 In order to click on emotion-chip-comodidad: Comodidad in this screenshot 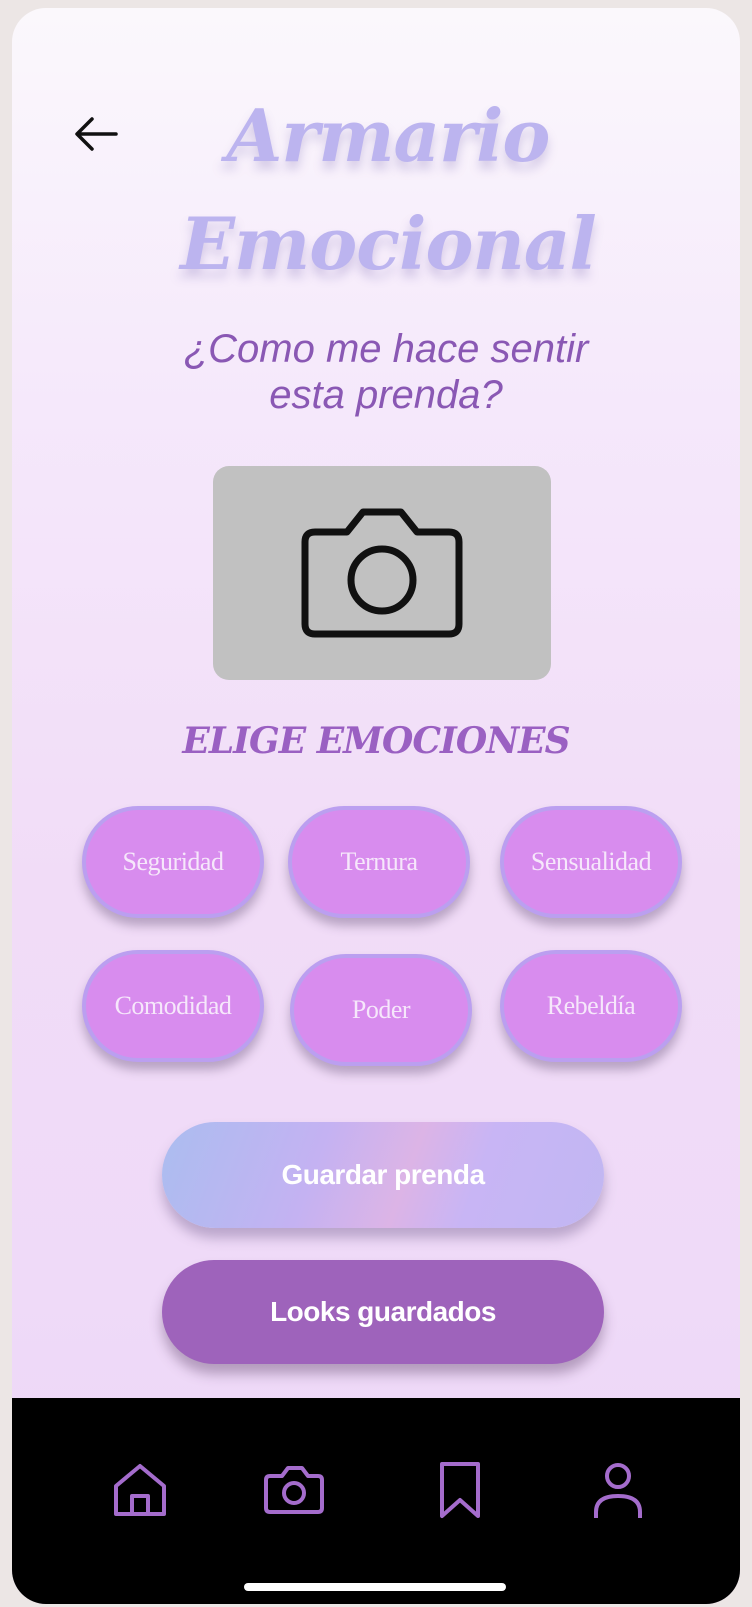, I will do `click(173, 1006)`.